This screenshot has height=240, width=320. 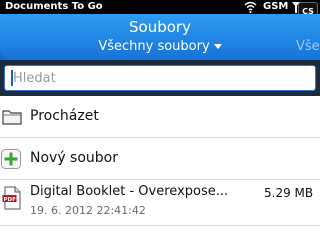 What do you see at coordinates (12, 78) in the screenshot?
I see `text-cursor` at bounding box center [12, 78].